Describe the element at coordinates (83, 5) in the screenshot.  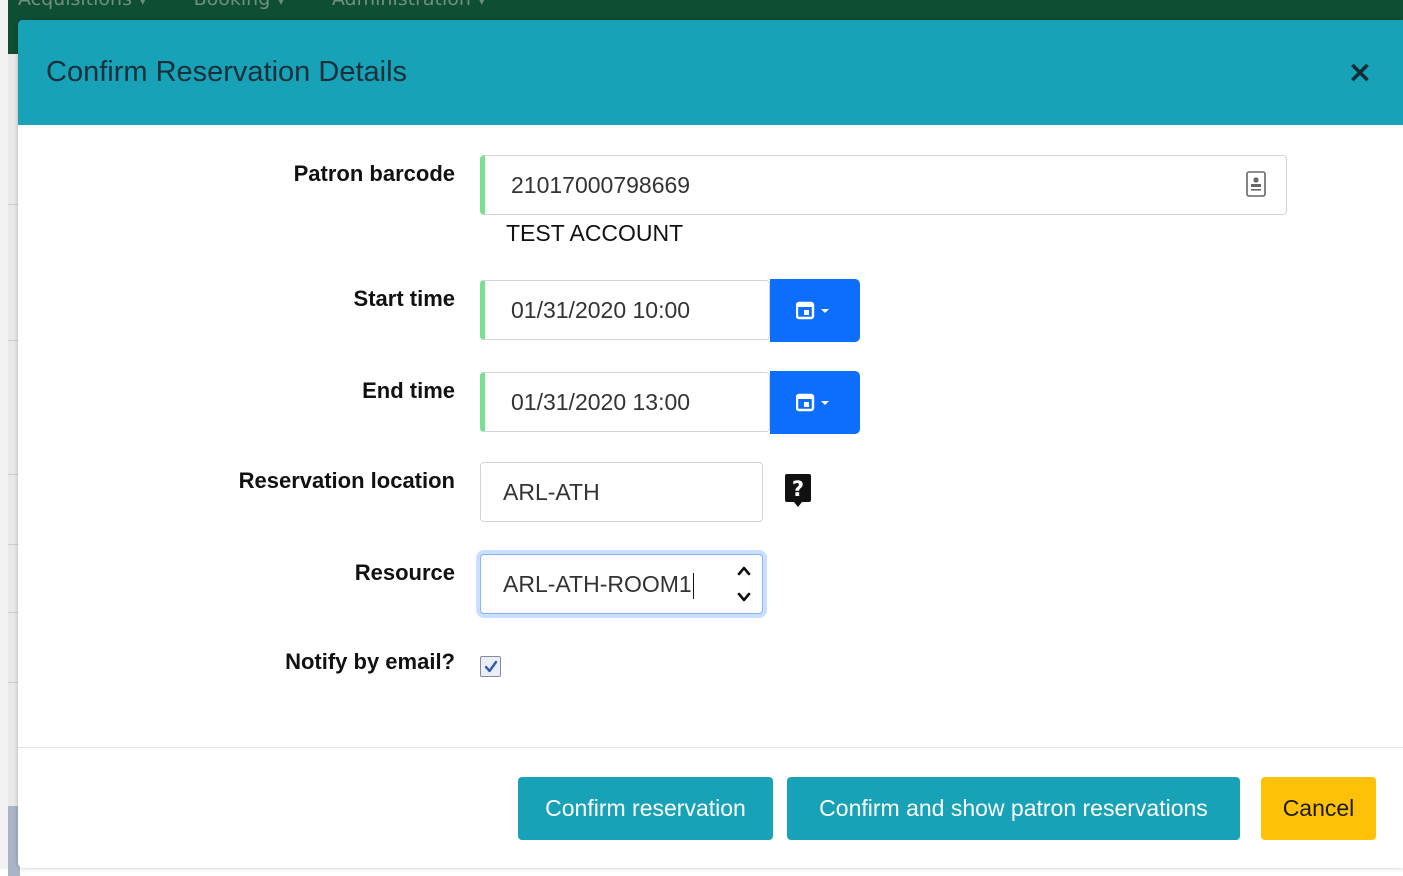
I see `nav-acquisitions: Acquisitions ▾` at that location.